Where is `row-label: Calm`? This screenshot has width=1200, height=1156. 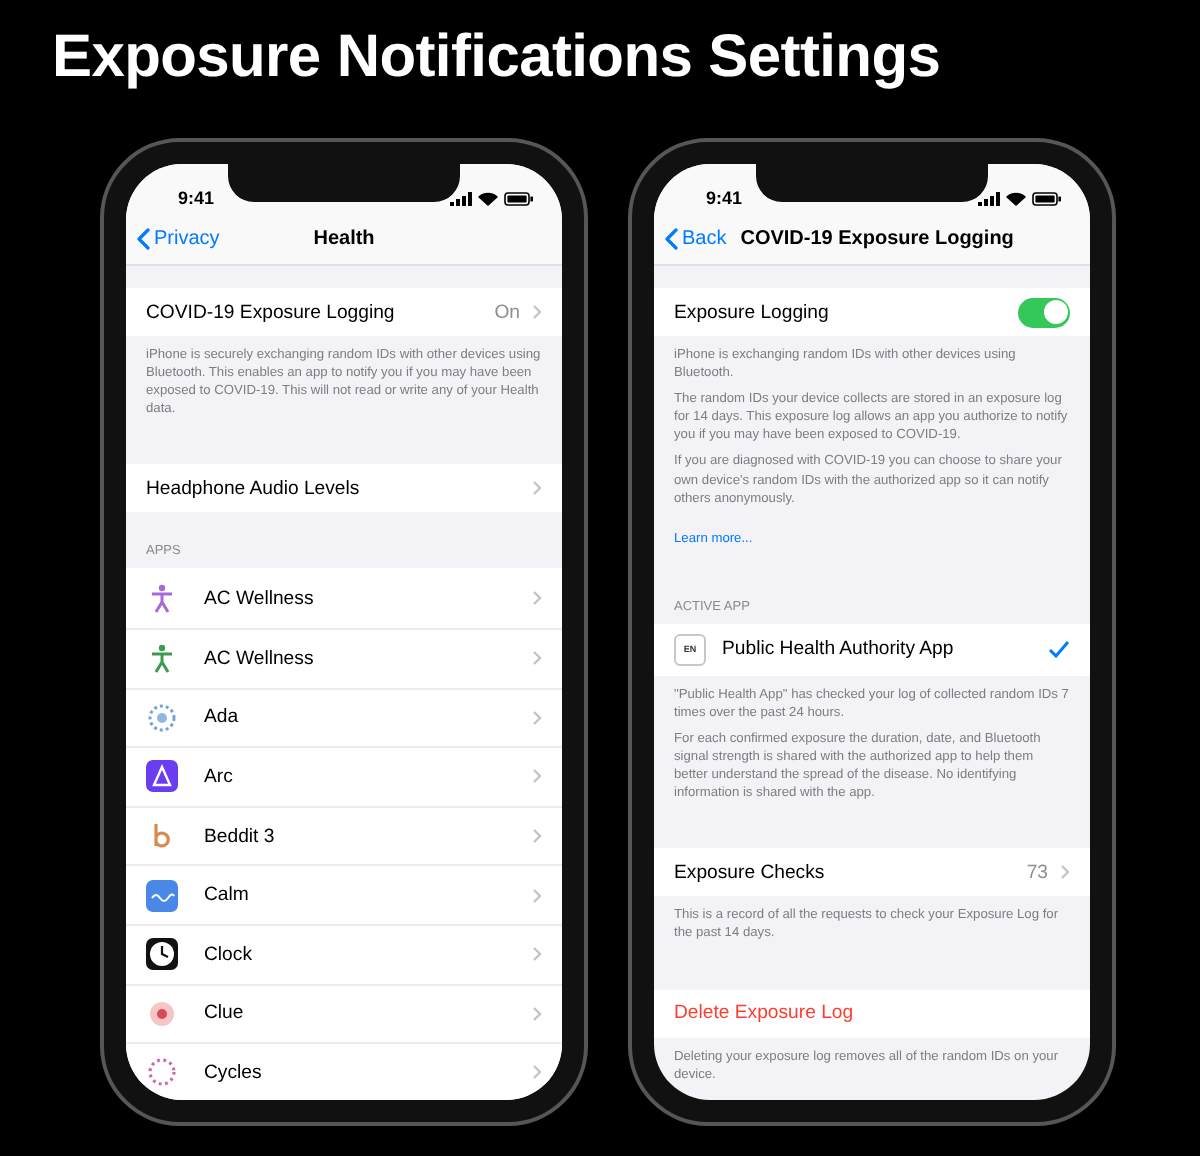 row-label: Calm is located at coordinates (227, 895).